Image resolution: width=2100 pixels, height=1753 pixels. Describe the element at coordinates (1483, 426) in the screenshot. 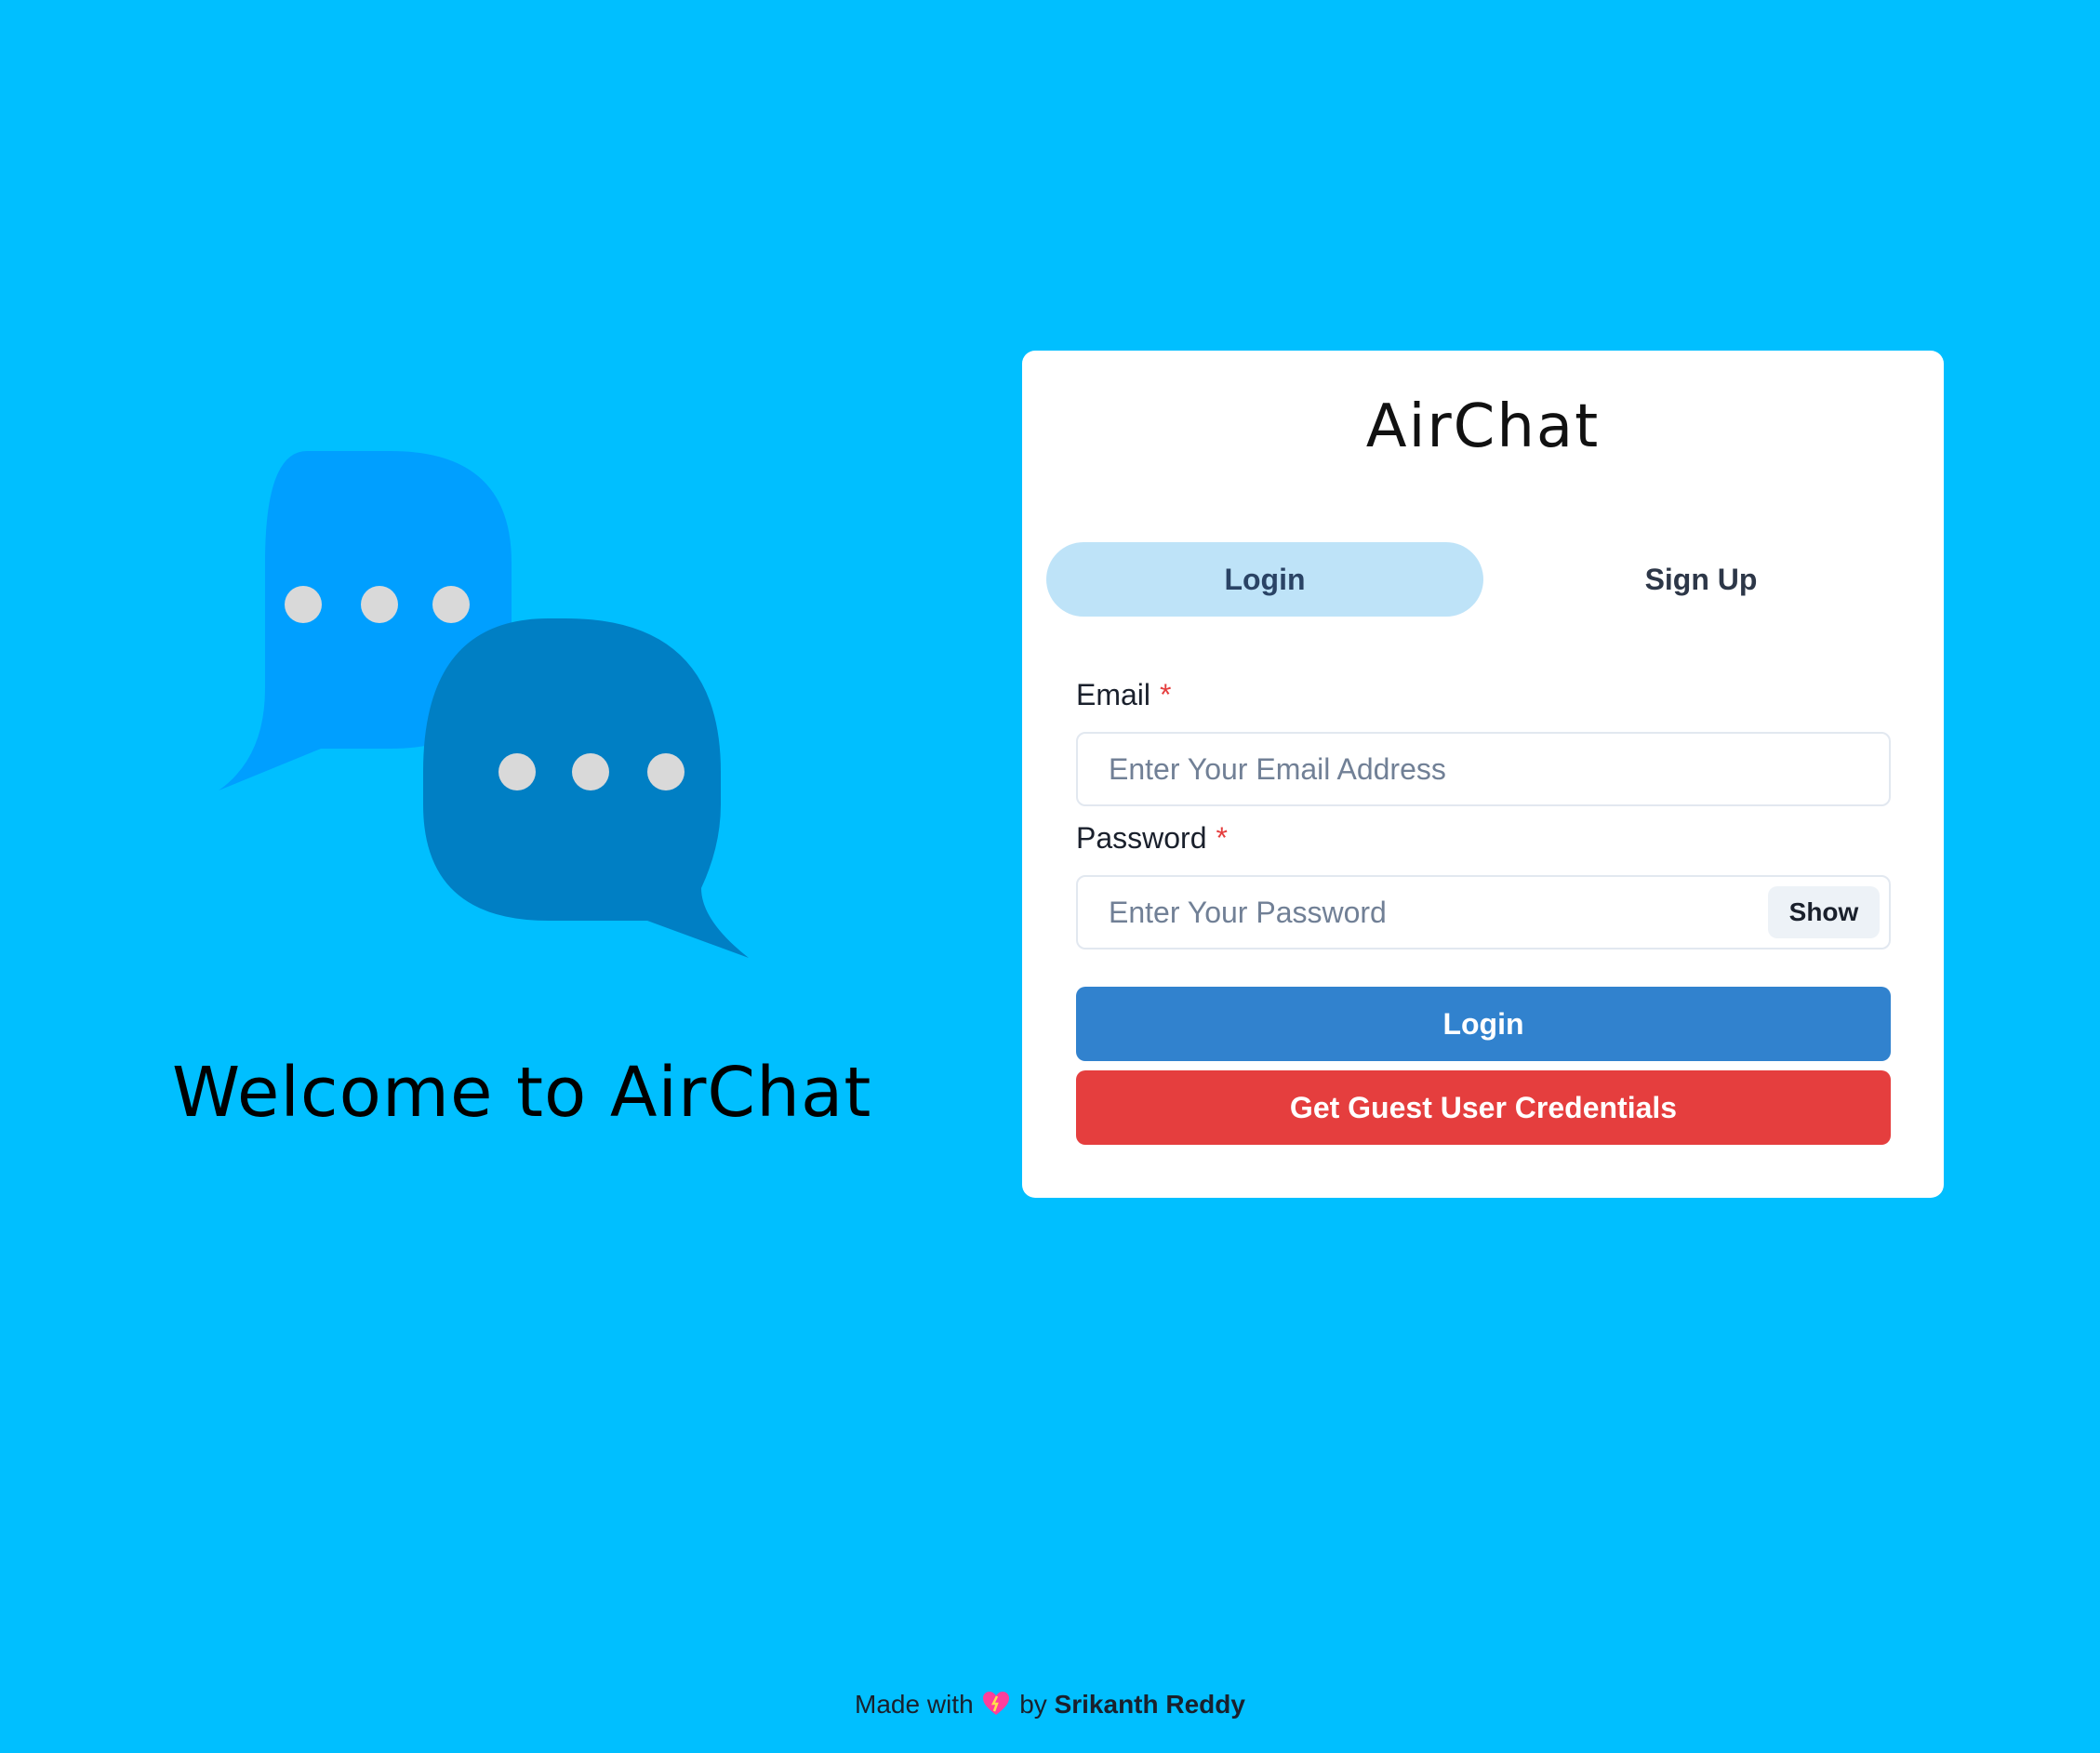

I see `app-title: AirChat` at that location.